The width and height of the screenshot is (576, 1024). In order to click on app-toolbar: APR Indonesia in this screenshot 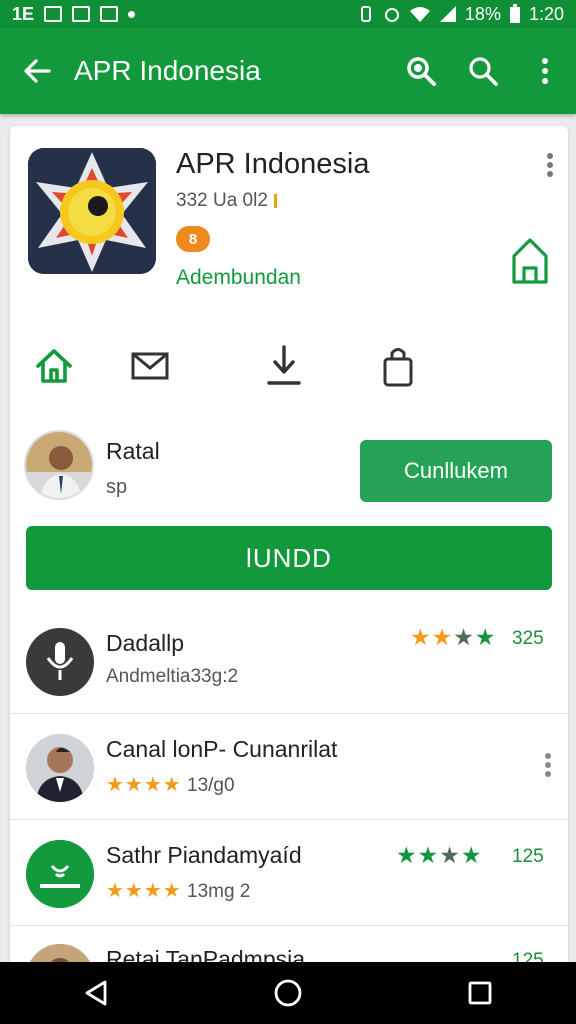, I will do `click(288, 71)`.